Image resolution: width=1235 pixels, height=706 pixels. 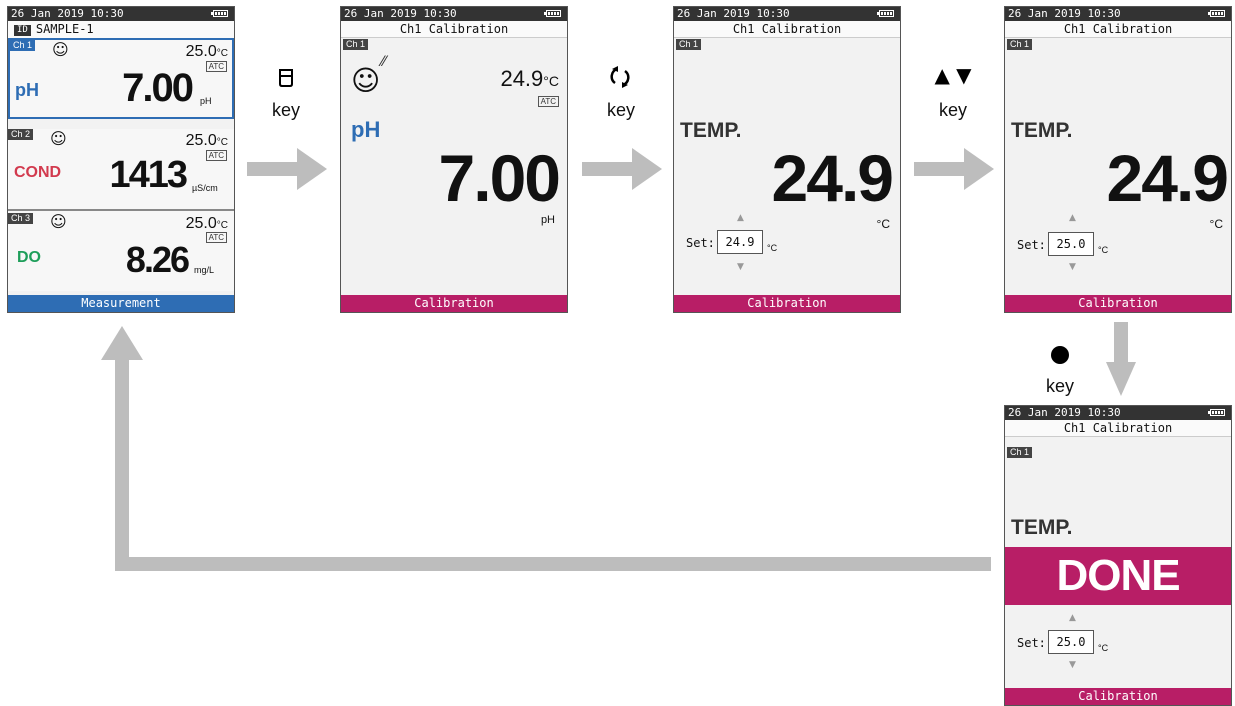 I want to click on return-arrow-head, so click(x=122, y=343).